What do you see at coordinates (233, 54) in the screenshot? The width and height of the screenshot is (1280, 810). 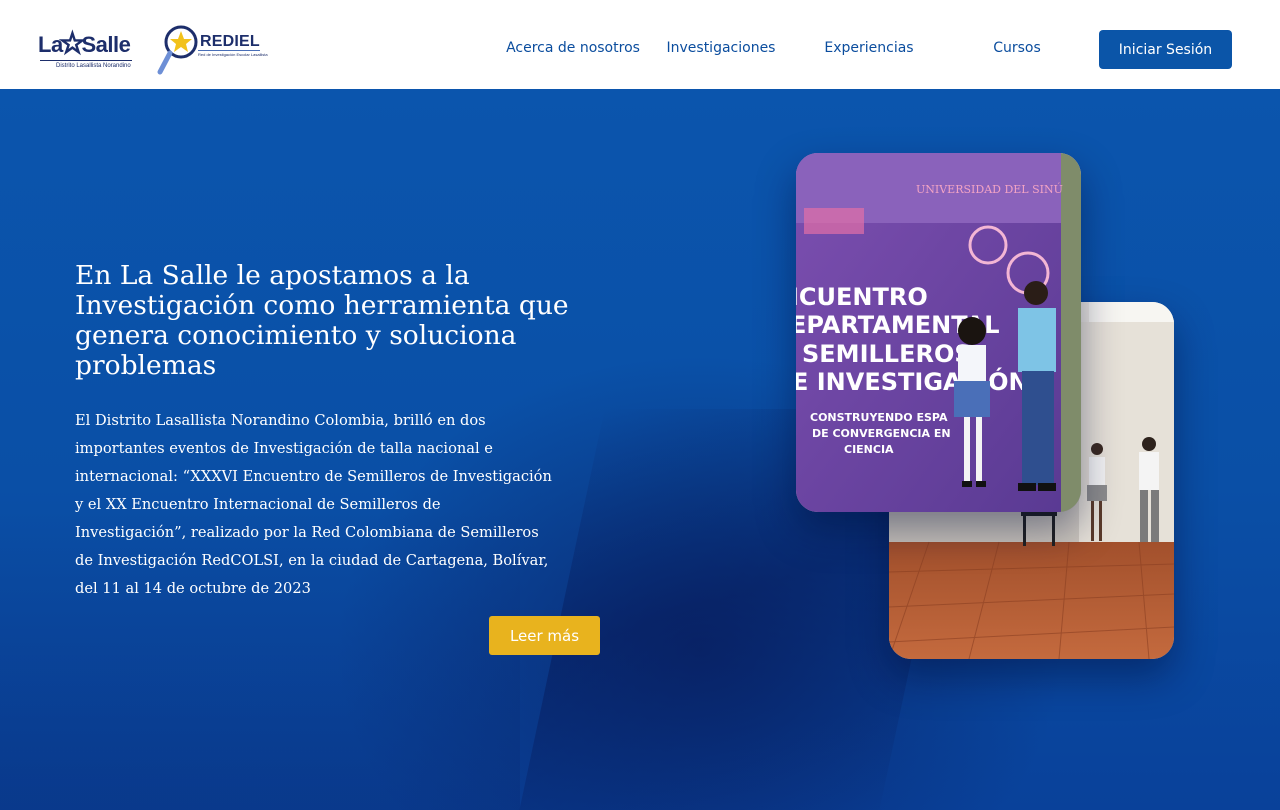 I see `rediel-logo-subtitle: Red de Investigación Escolar Lasallista` at bounding box center [233, 54].